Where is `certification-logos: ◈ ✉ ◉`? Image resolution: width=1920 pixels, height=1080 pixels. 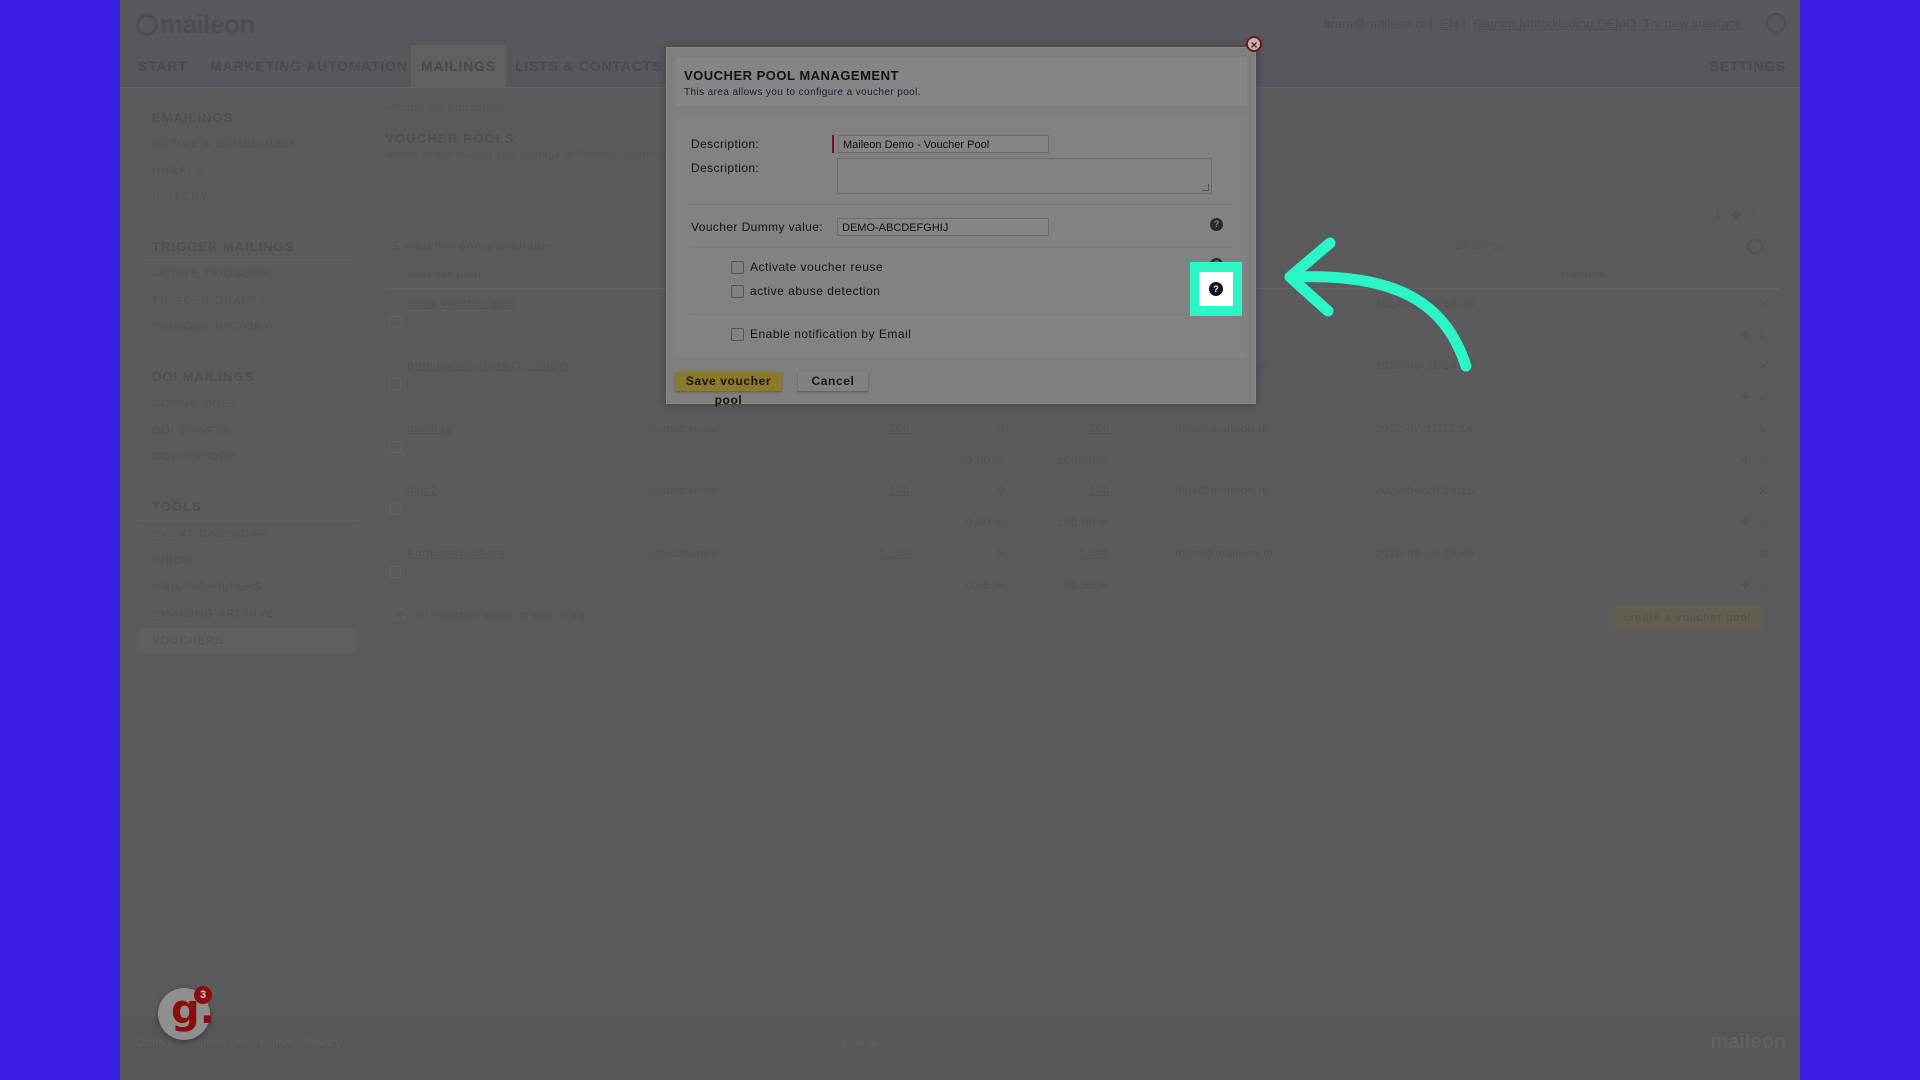 certification-logos: ◈ ✉ ◉ is located at coordinates (860, 1042).